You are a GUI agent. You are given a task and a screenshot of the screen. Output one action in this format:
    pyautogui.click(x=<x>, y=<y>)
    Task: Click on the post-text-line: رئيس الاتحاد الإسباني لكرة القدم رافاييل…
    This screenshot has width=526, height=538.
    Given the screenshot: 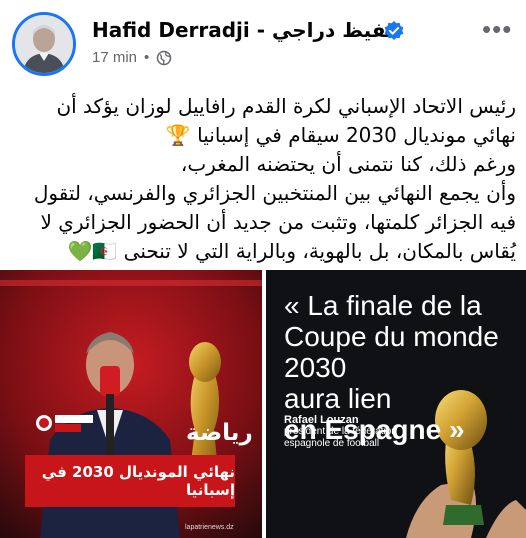 What is the action you would take?
    pyautogui.click(x=286, y=106)
    